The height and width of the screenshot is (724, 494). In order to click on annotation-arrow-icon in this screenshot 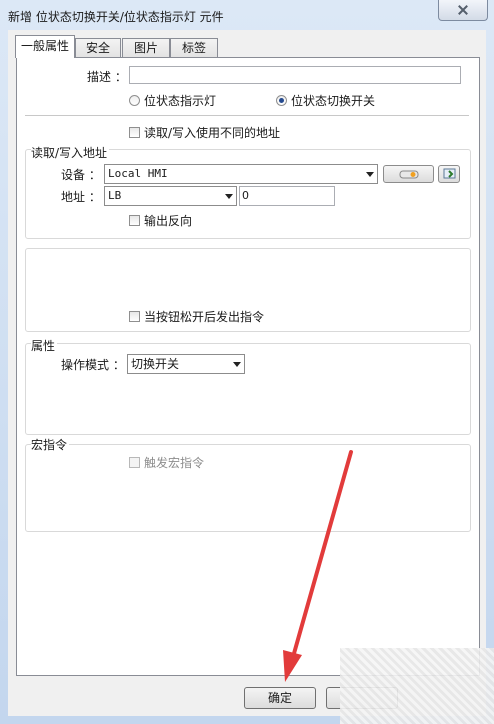, I will do `click(318, 566)`.